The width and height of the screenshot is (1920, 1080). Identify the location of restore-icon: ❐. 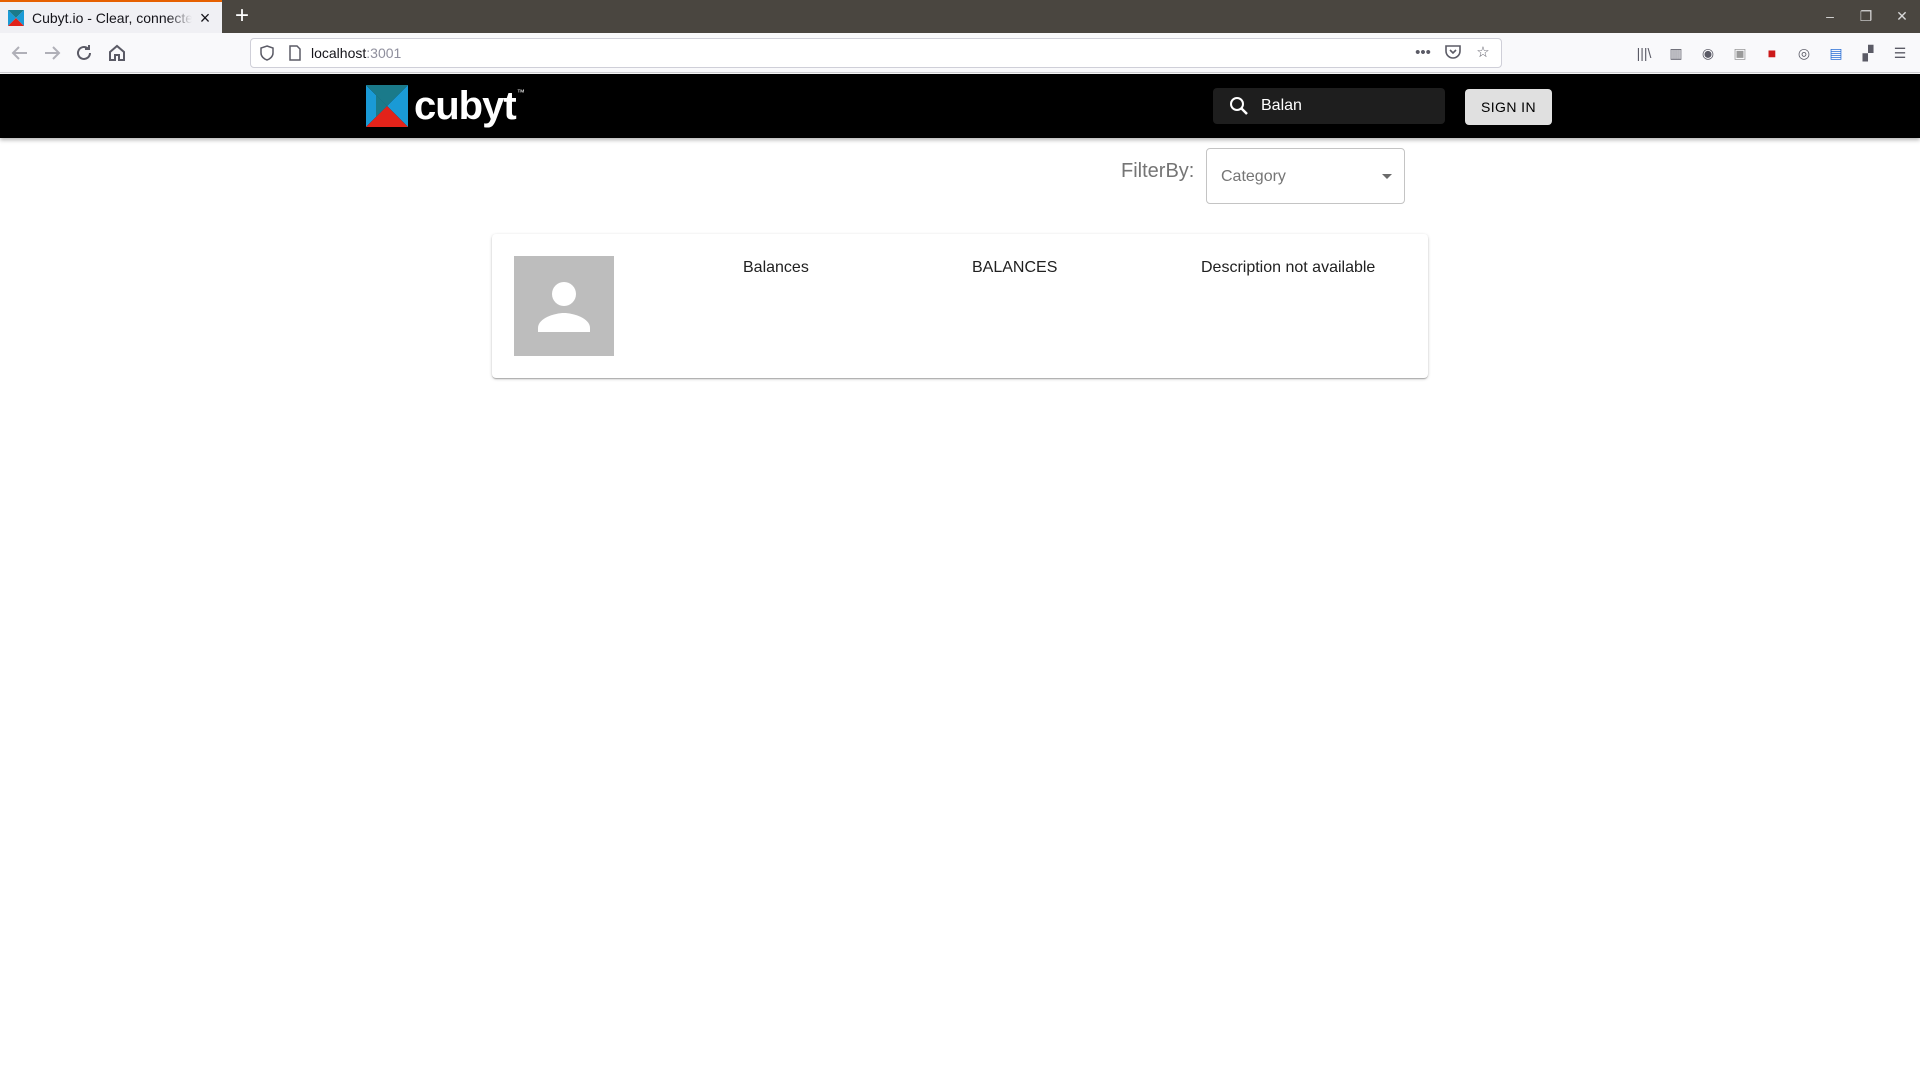
(1866, 16).